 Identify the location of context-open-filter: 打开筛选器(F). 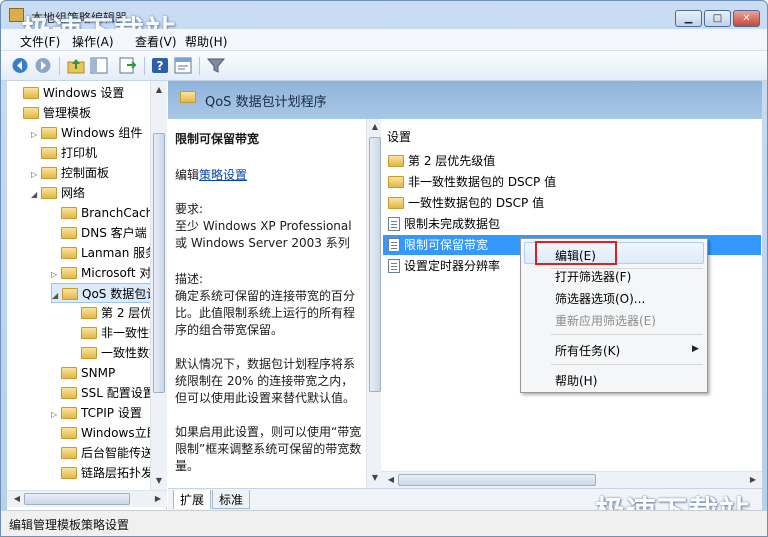
(593, 276).